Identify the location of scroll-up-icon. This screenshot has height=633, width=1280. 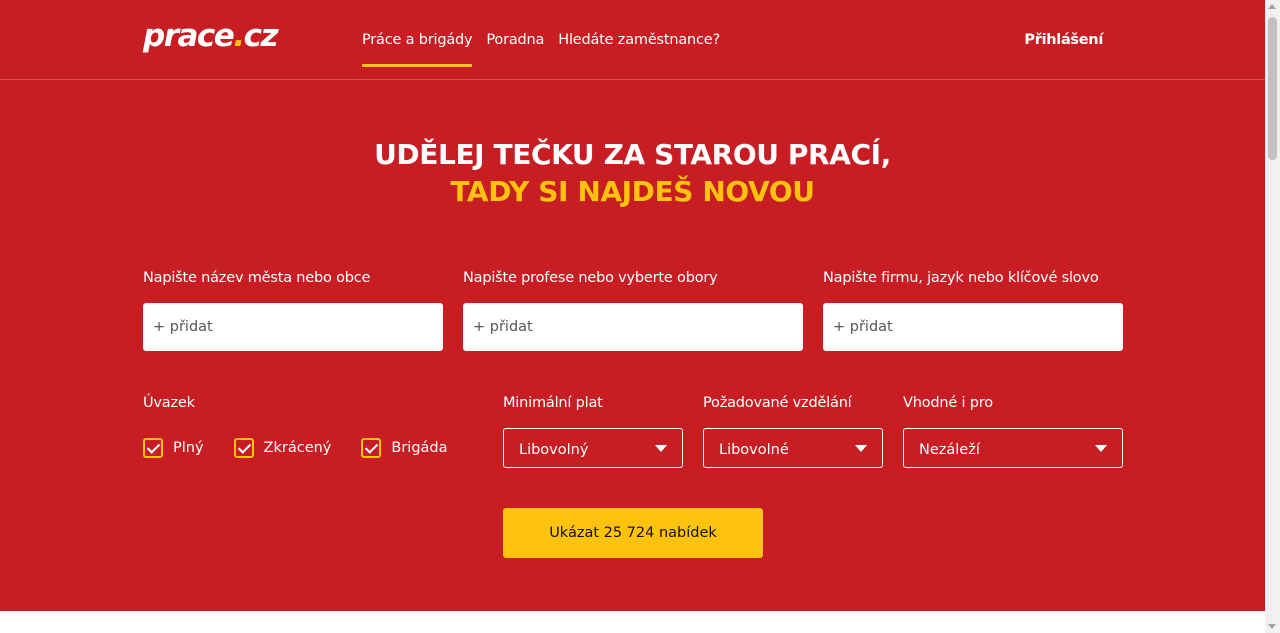
(1272, 6).